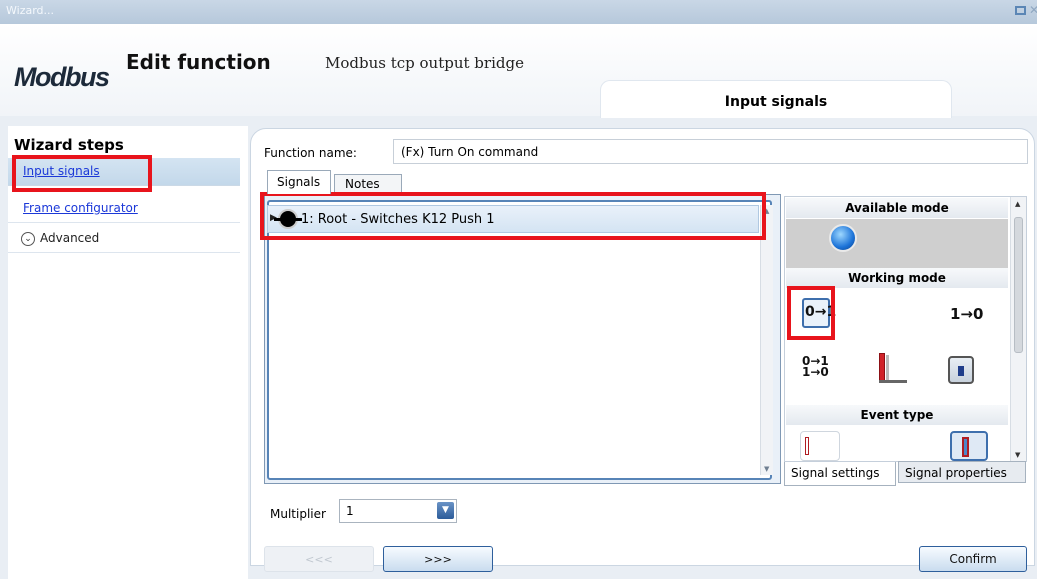 The image size is (1037, 579). Describe the element at coordinates (69, 145) in the screenshot. I see `wizard-steps-heading: Wizard steps` at that location.